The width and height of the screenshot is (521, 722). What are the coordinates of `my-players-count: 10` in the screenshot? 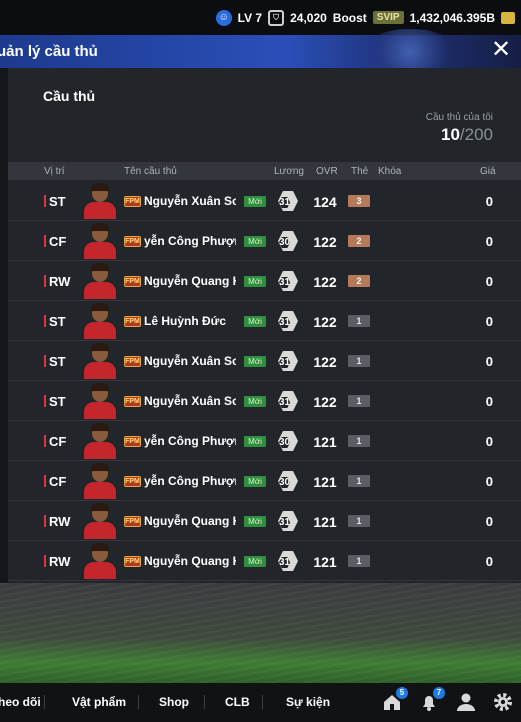 It's located at (450, 134).